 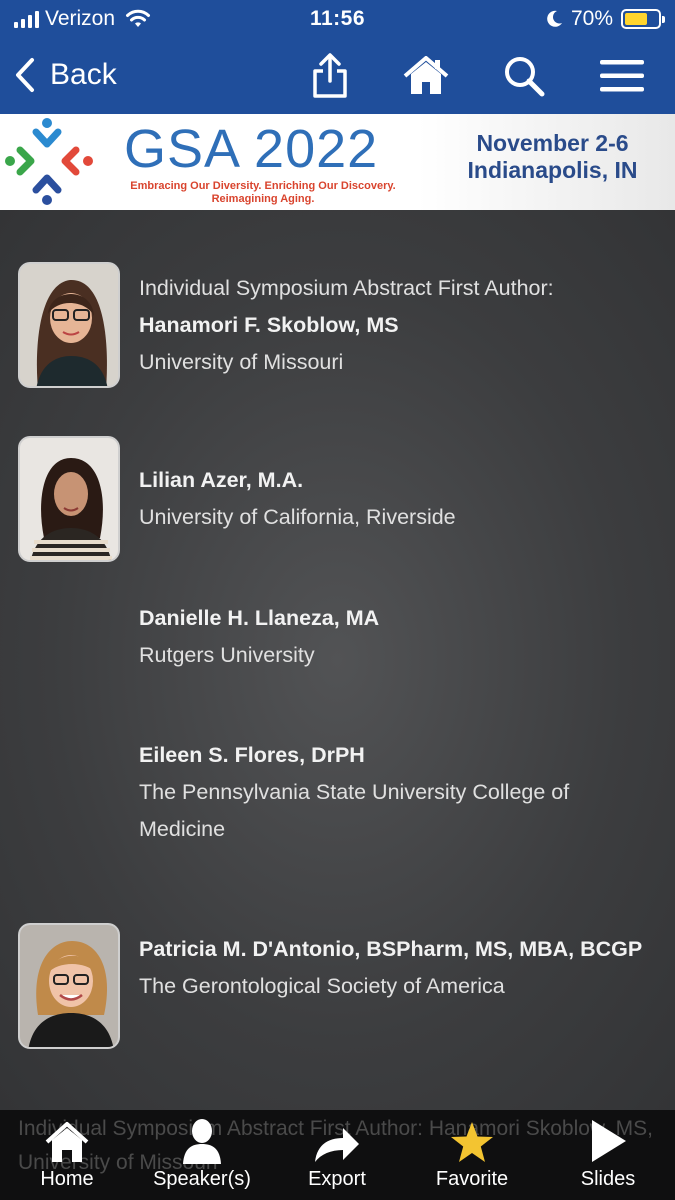 I want to click on star-icon, so click(x=472, y=1142).